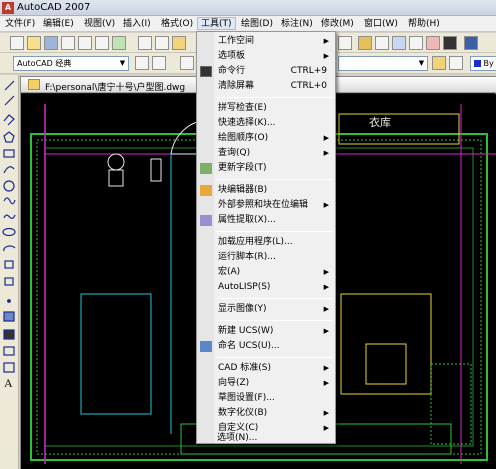 This screenshot has width=496, height=469. What do you see at coordinates (243, 413) in the screenshot?
I see `menu-item-label: 数字化仪(B)` at bounding box center [243, 413].